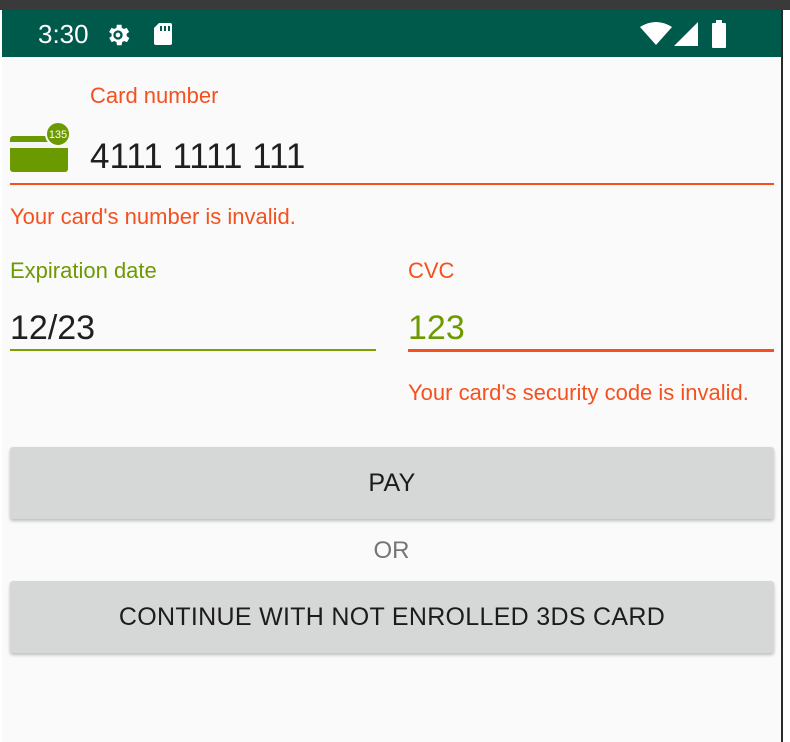  I want to click on cvc-underline, so click(591, 350).